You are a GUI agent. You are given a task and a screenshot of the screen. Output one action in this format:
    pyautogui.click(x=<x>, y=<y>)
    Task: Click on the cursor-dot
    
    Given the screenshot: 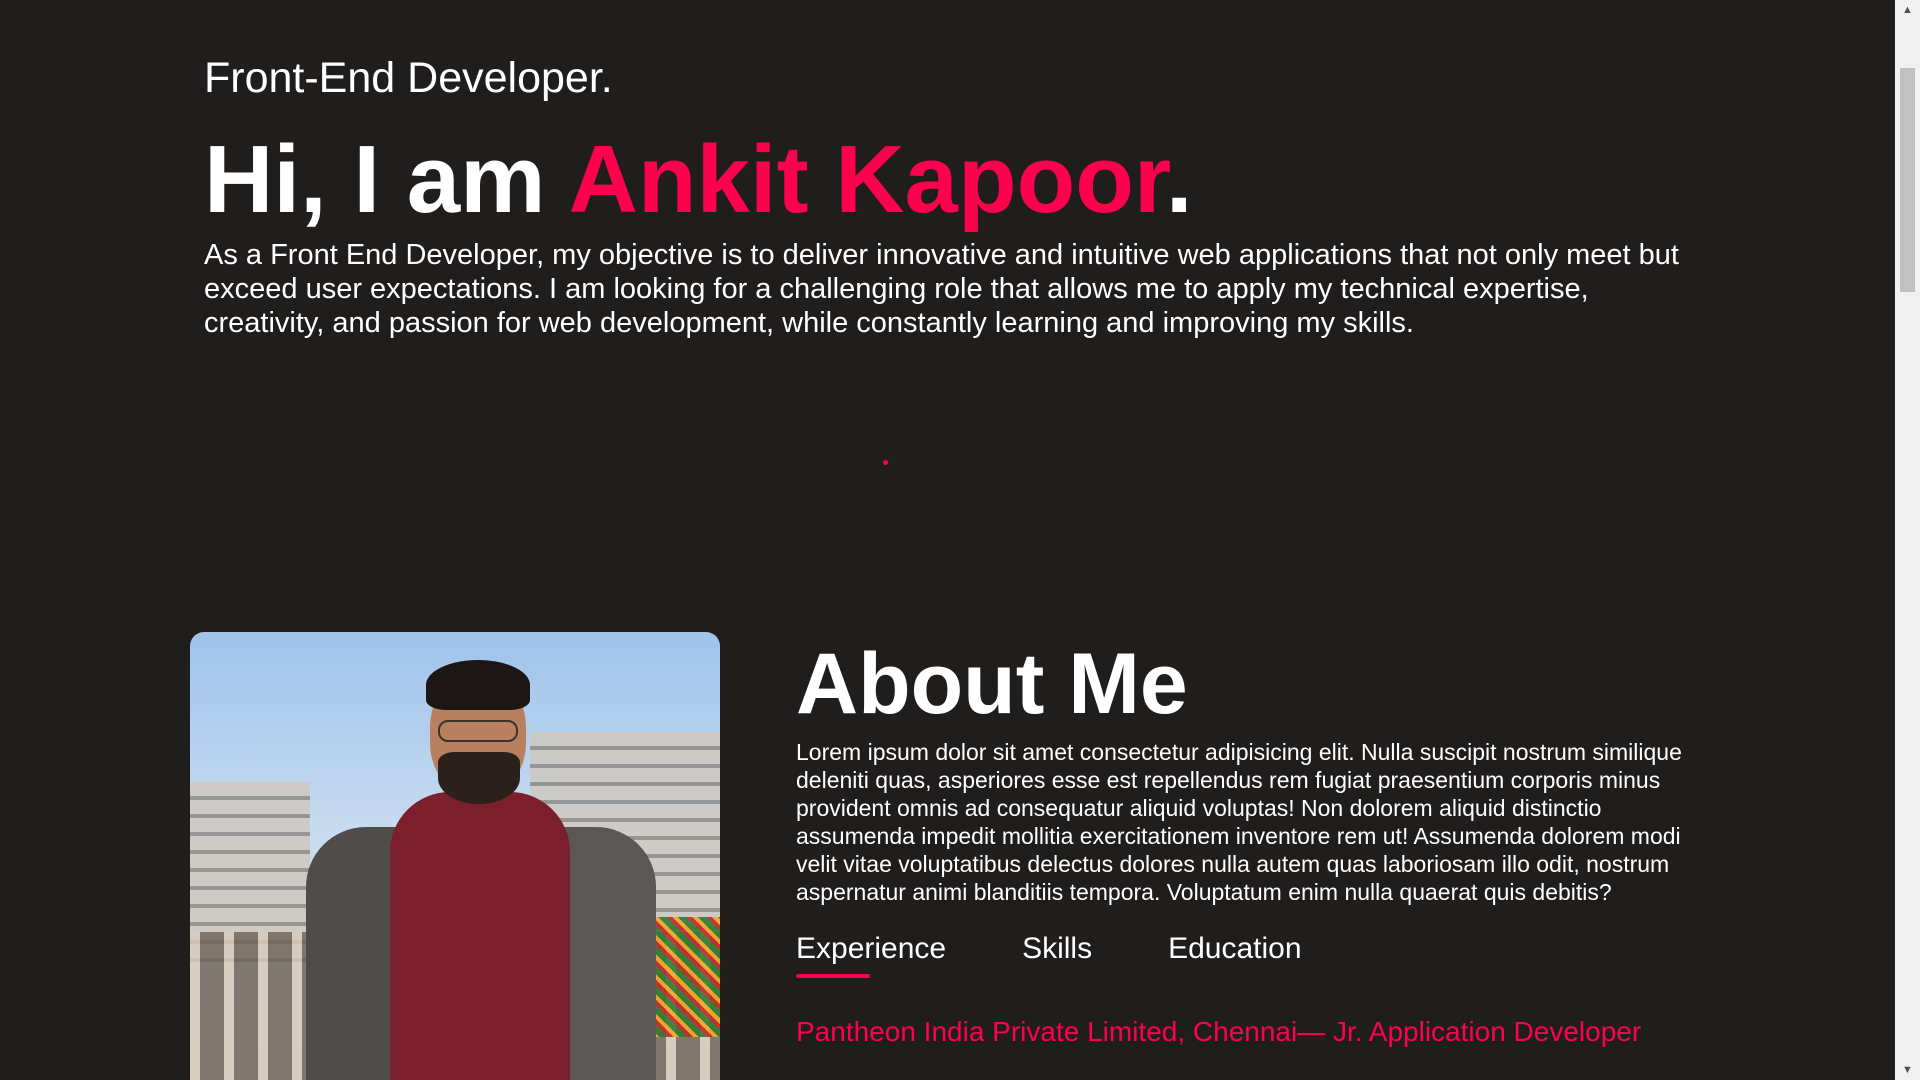 What is the action you would take?
    pyautogui.click(x=885, y=462)
    